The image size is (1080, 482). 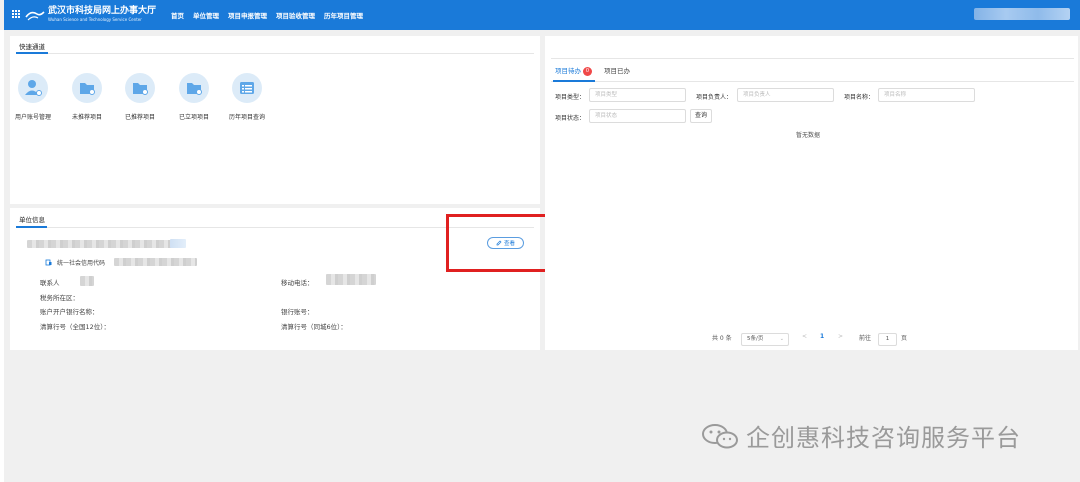 What do you see at coordinates (155, 262) in the screenshot?
I see `credit-code-redacted` at bounding box center [155, 262].